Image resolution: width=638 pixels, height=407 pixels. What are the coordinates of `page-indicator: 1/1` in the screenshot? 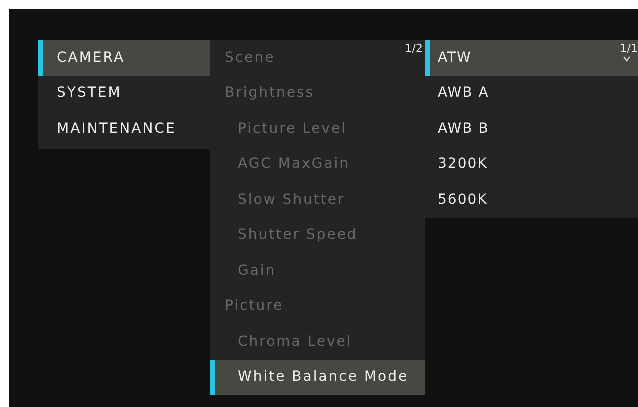 It's located at (629, 48).